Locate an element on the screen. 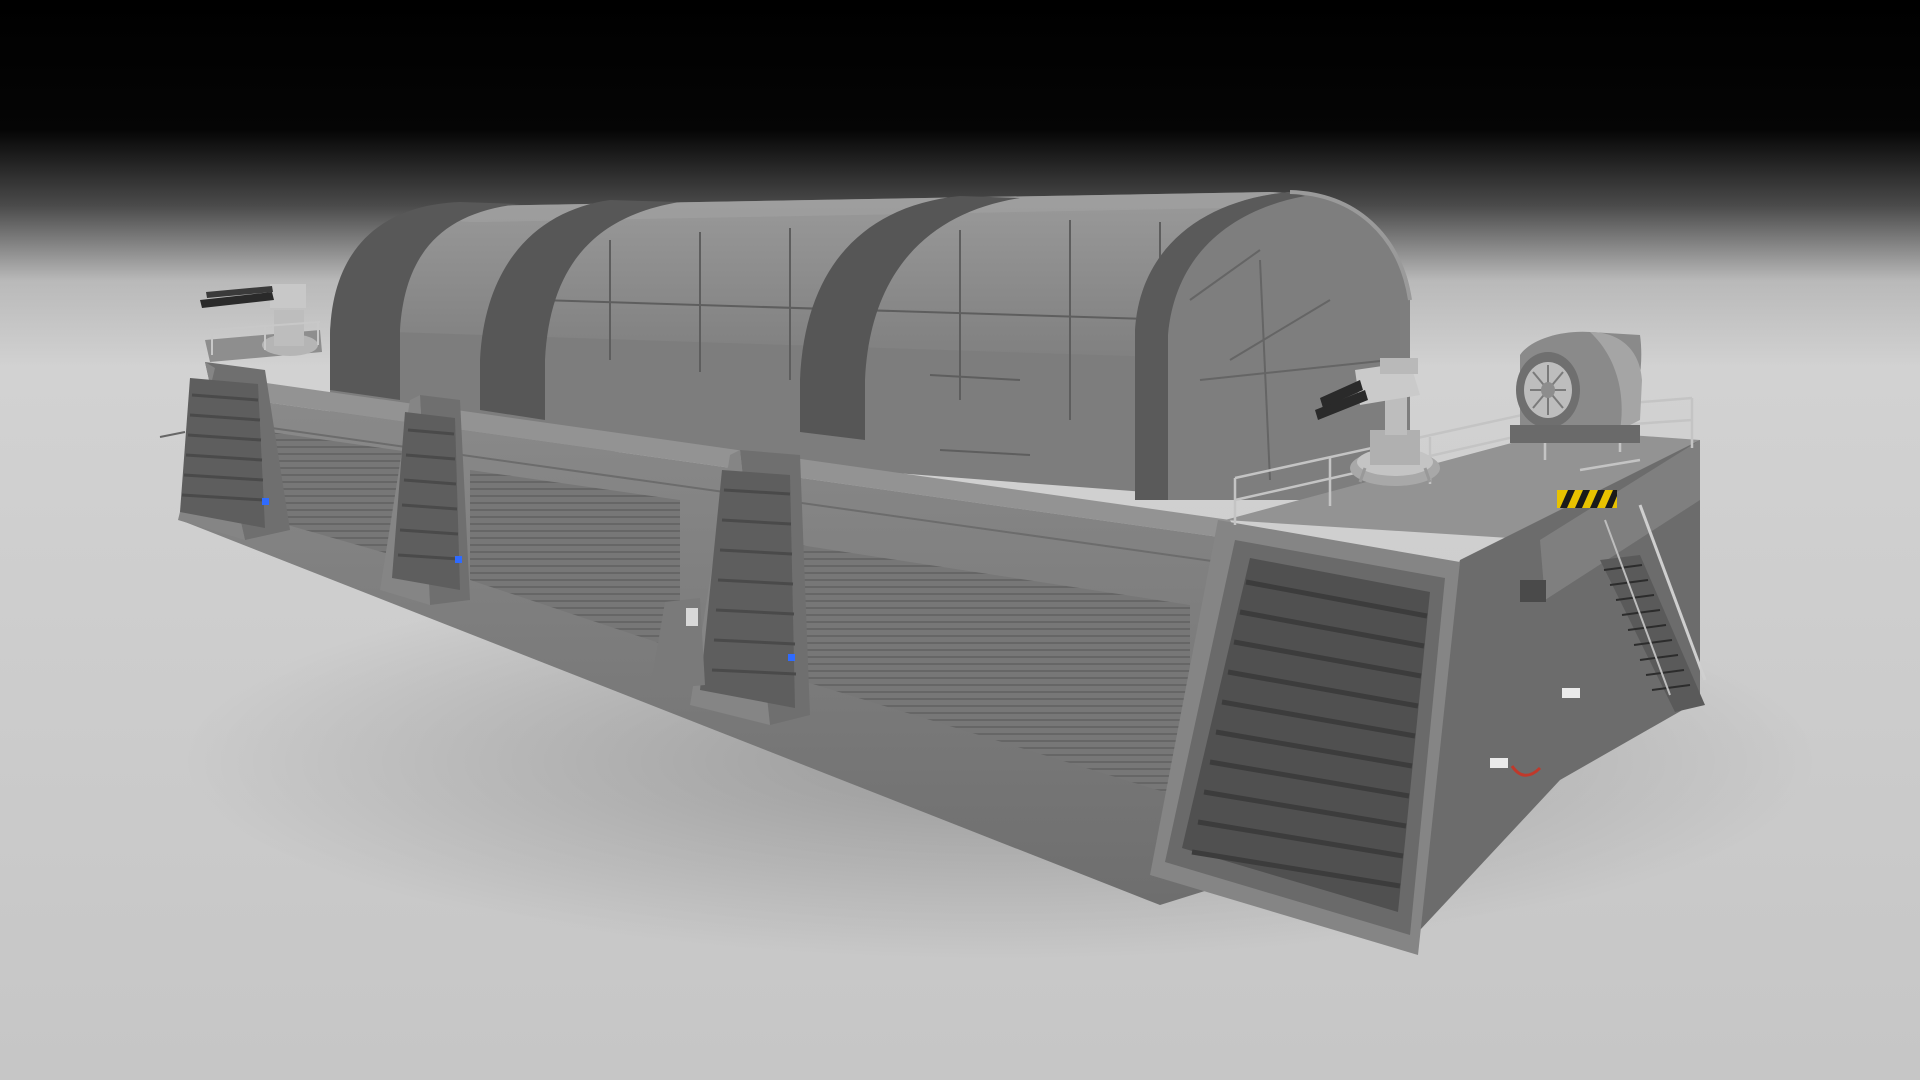 This screenshot has height=1080, width=1920. hazard-stripe-sign is located at coordinates (1587, 499).